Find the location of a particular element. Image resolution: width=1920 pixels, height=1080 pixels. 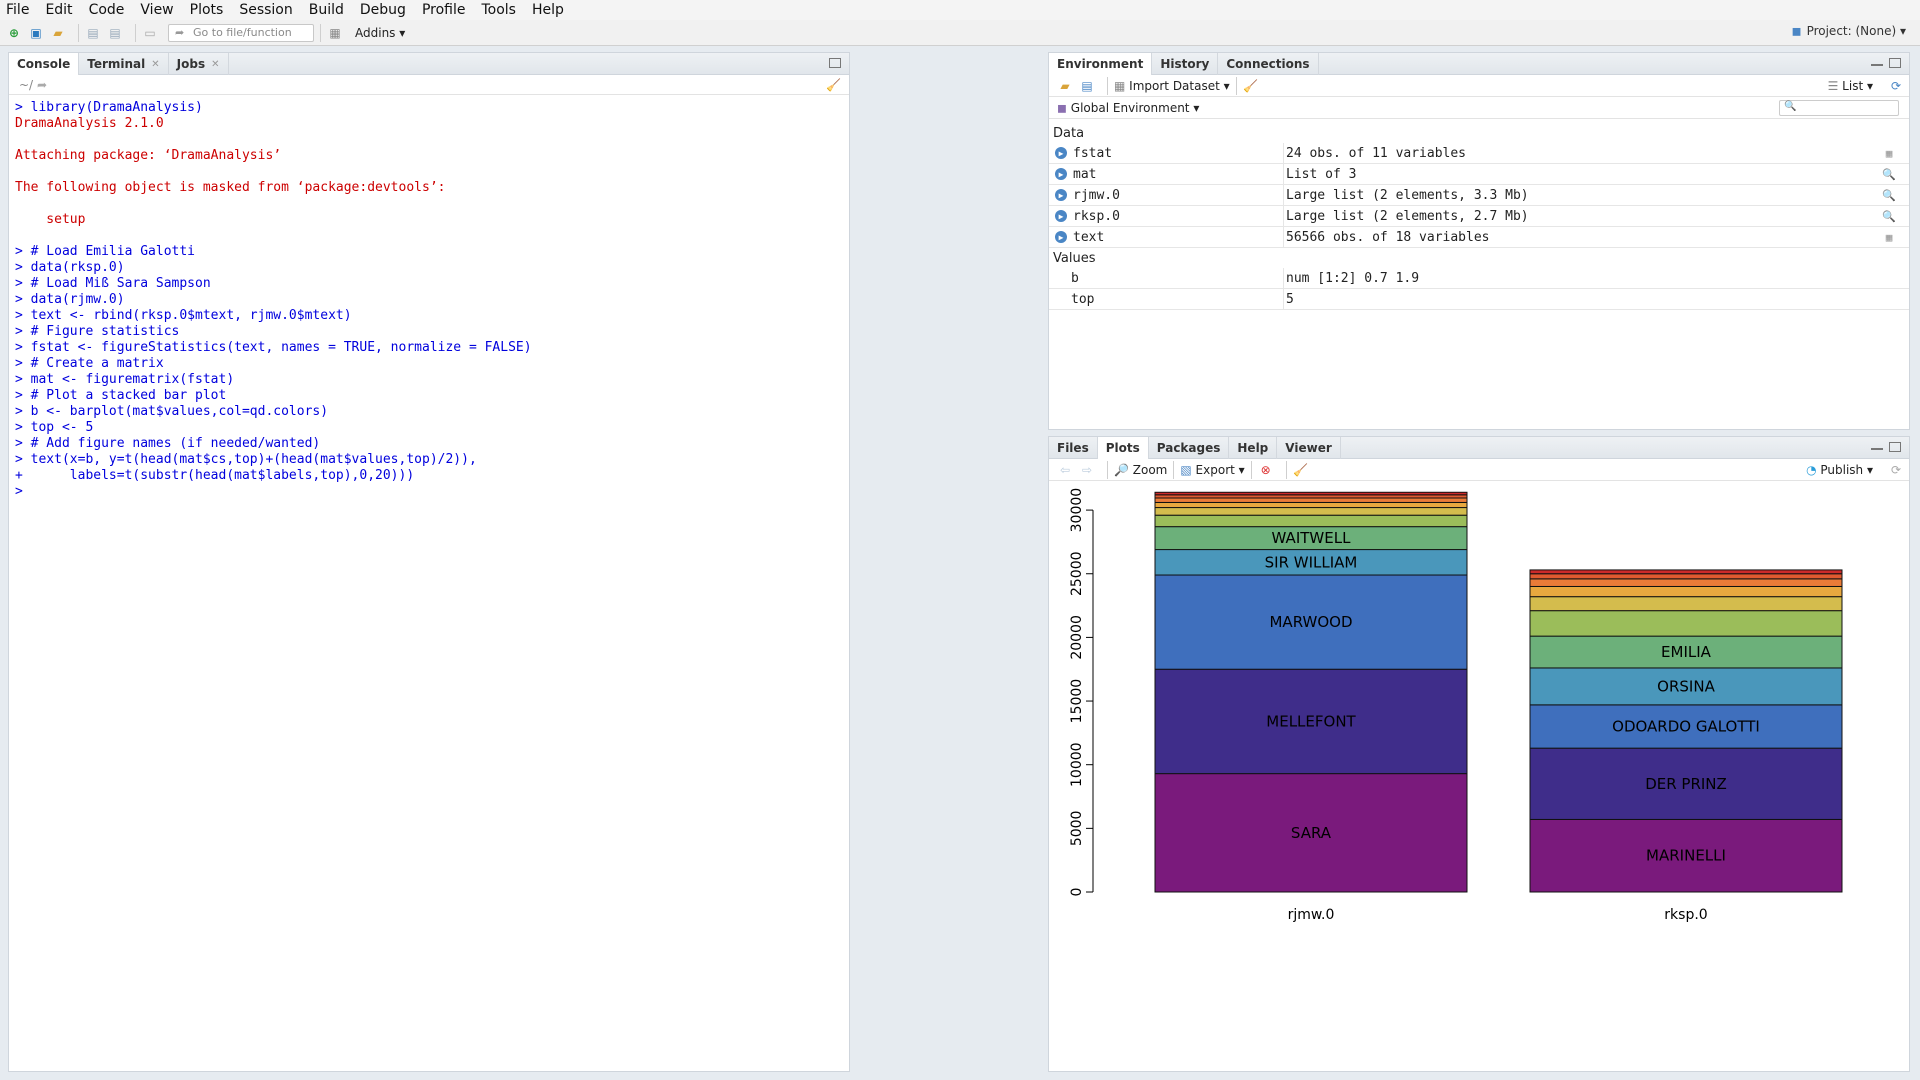

console-line: > # Figure statistics is located at coordinates (97, 331).